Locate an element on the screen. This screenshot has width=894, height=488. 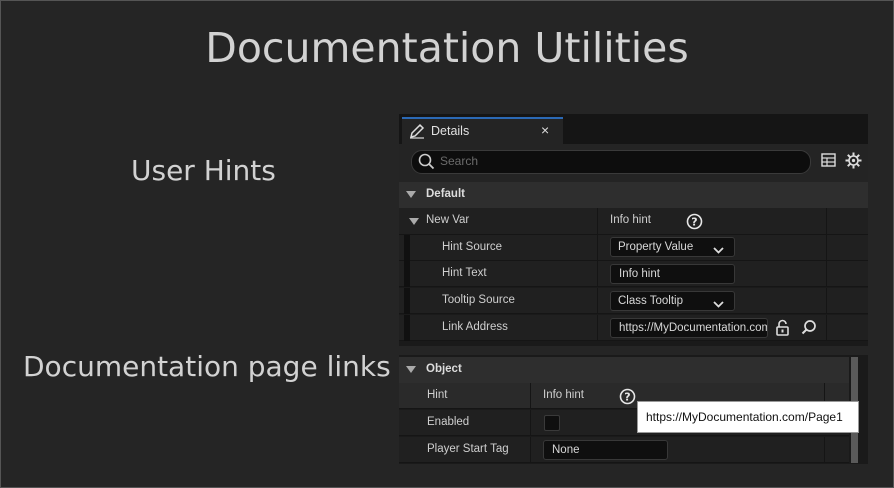
new-var-label: New Var is located at coordinates (448, 220).